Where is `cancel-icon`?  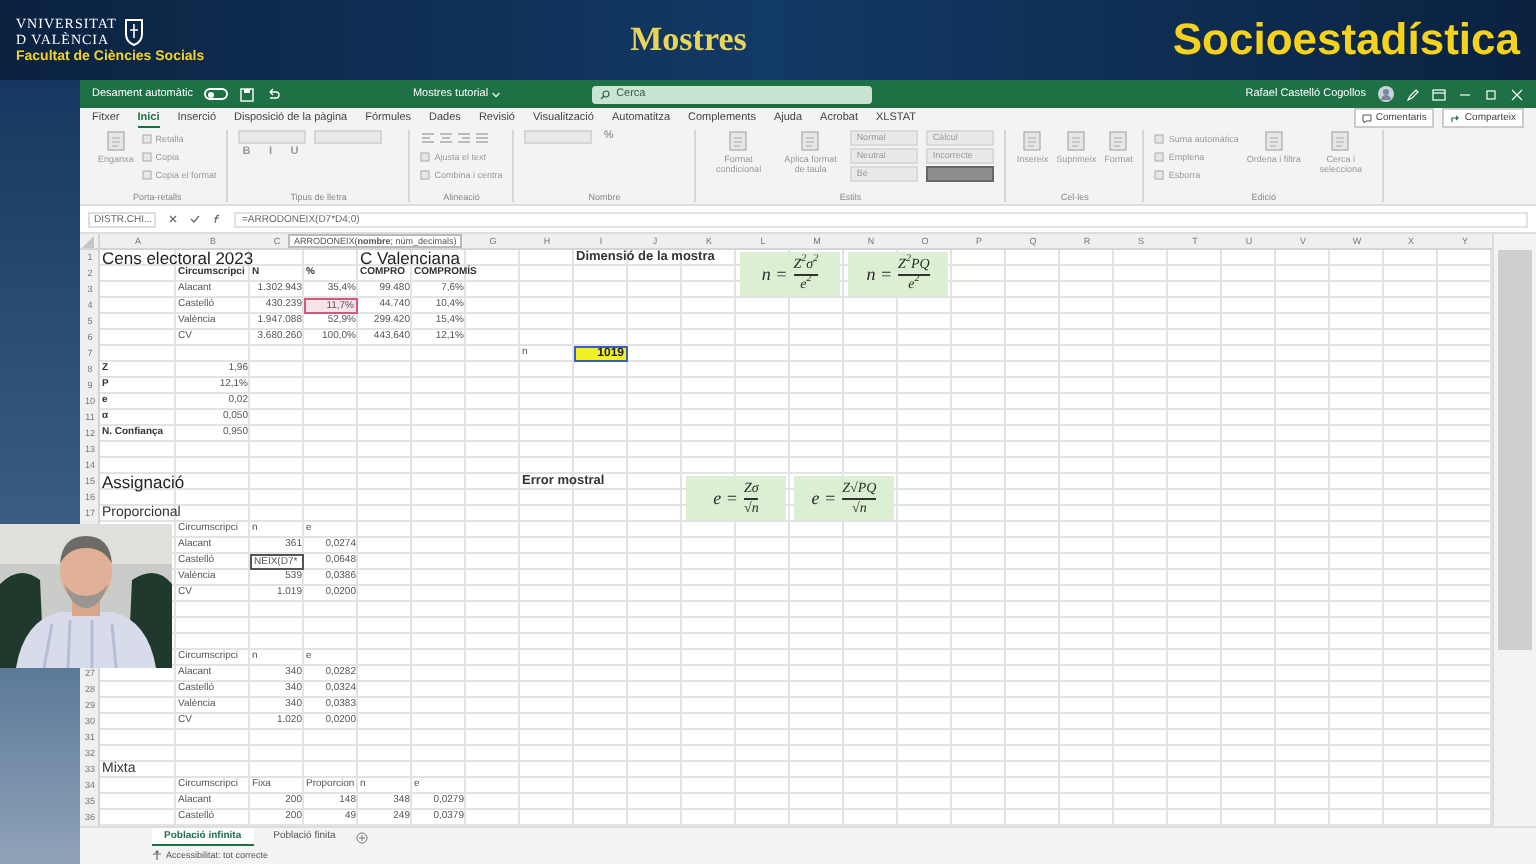 cancel-icon is located at coordinates (173, 219).